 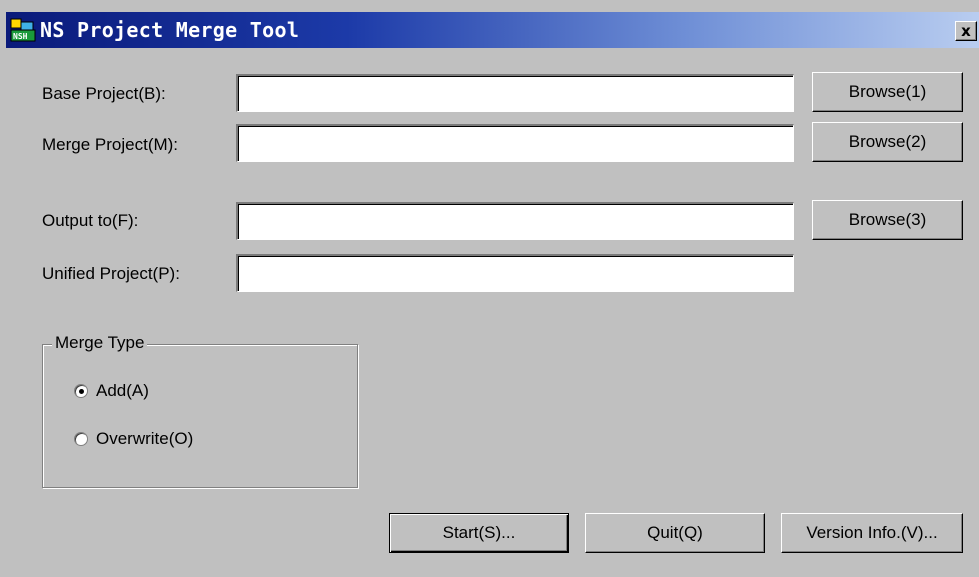 I want to click on close-button: x, so click(x=966, y=31).